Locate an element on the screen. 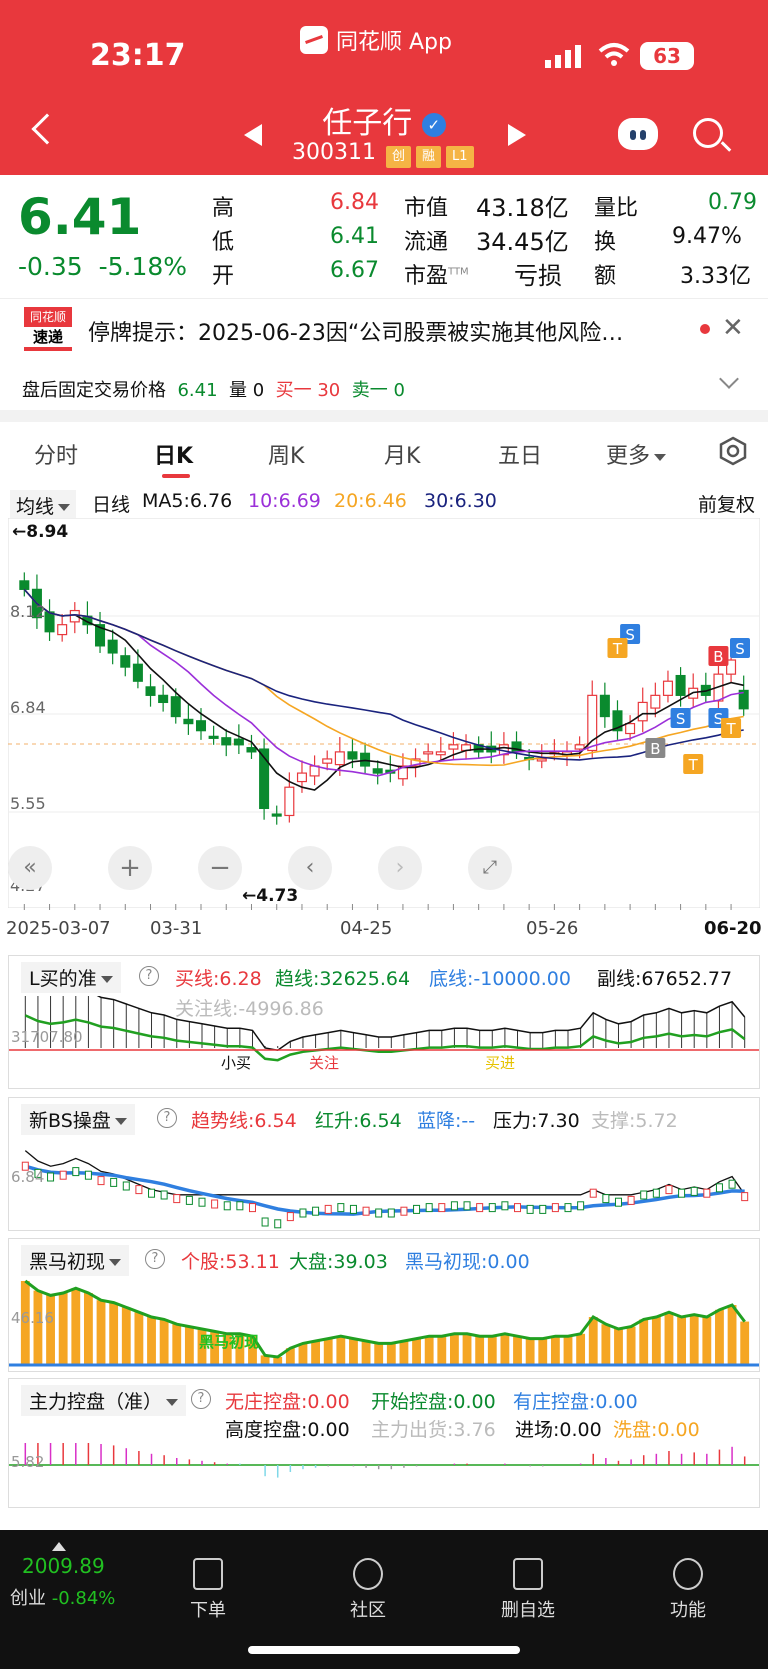 Image resolution: width=768 pixels, height=1669 pixels. order-doc-icon is located at coordinates (208, 1574).